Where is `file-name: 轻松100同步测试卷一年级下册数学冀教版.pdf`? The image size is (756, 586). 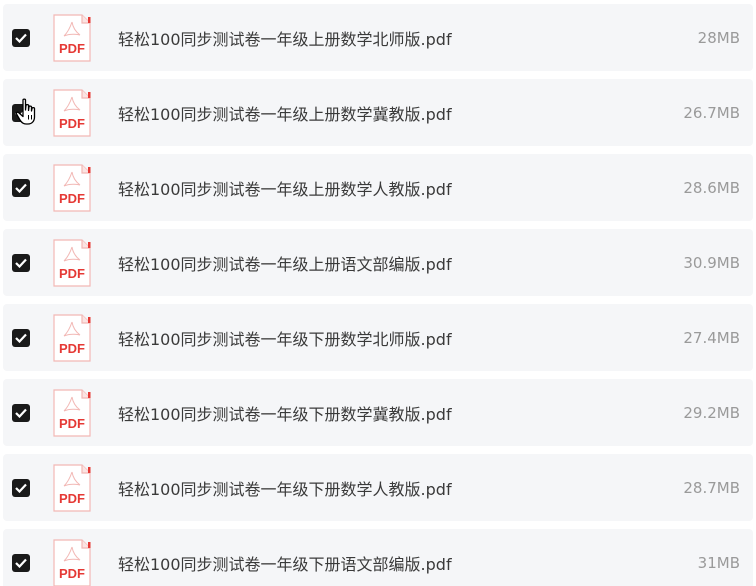 file-name: 轻松100同步测试卷一年级下册数学冀教版.pdf is located at coordinates (285, 413).